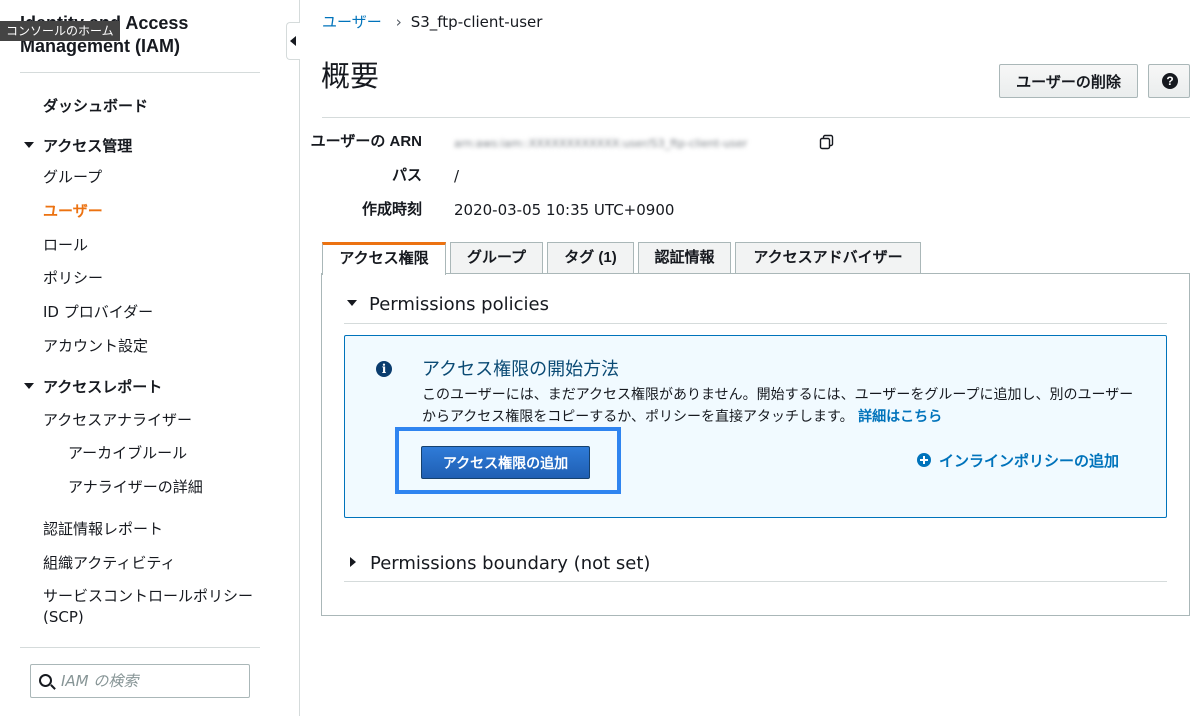 The image size is (1200, 716). I want to click on tab-security-credentials: 認証情報, so click(684, 258).